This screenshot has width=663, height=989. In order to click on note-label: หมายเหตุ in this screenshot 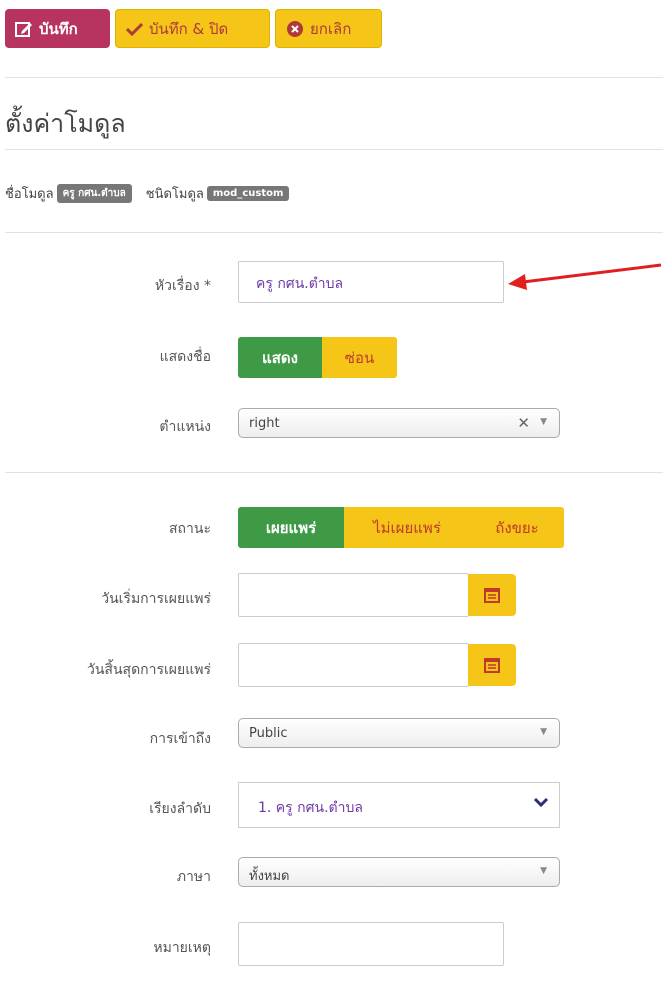, I will do `click(182, 948)`.